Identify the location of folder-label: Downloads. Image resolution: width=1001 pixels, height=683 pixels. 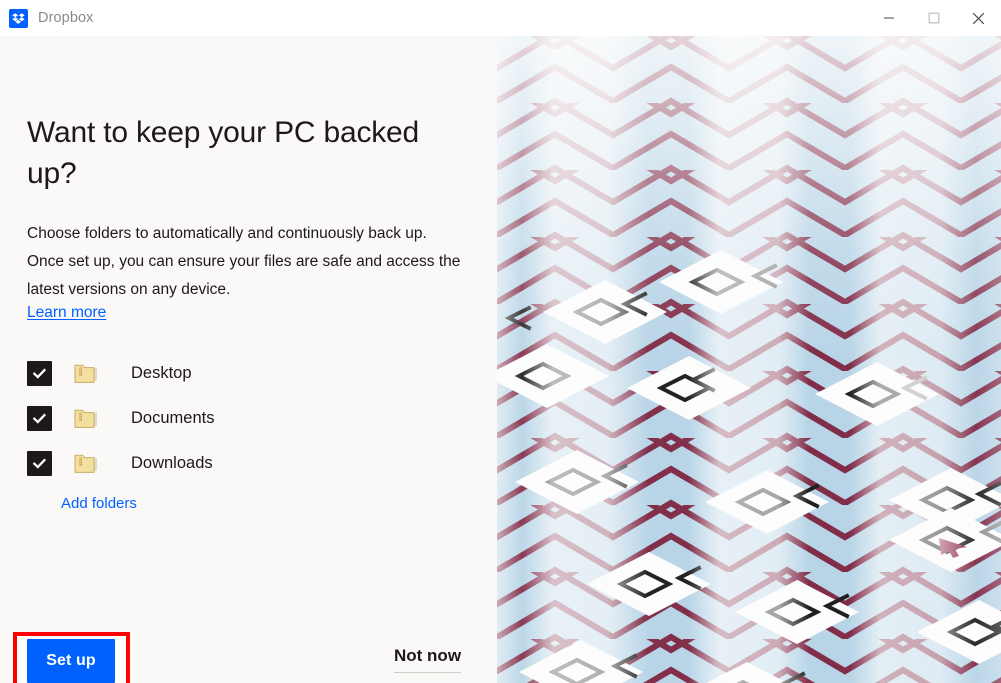
(172, 463).